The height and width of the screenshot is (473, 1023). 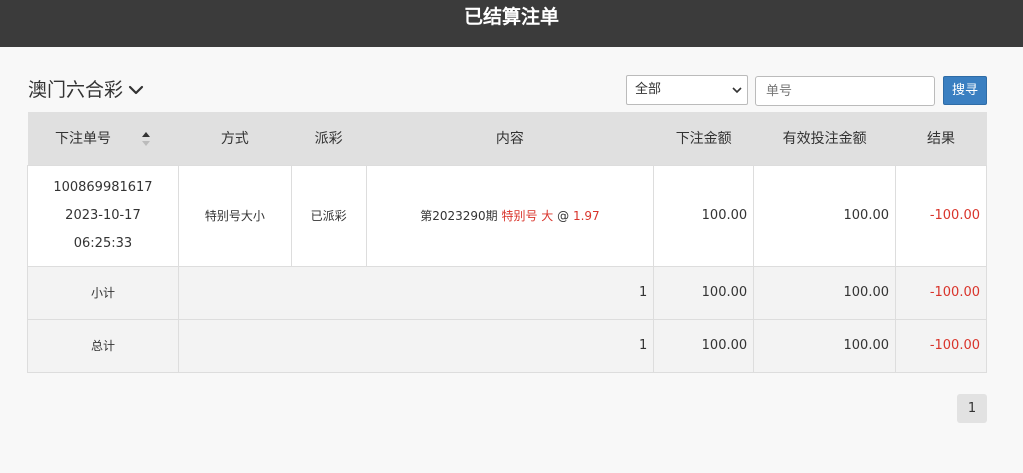 I want to click on order-cell: 100869981617 2023-10-17 06:25:33, so click(x=103, y=215).